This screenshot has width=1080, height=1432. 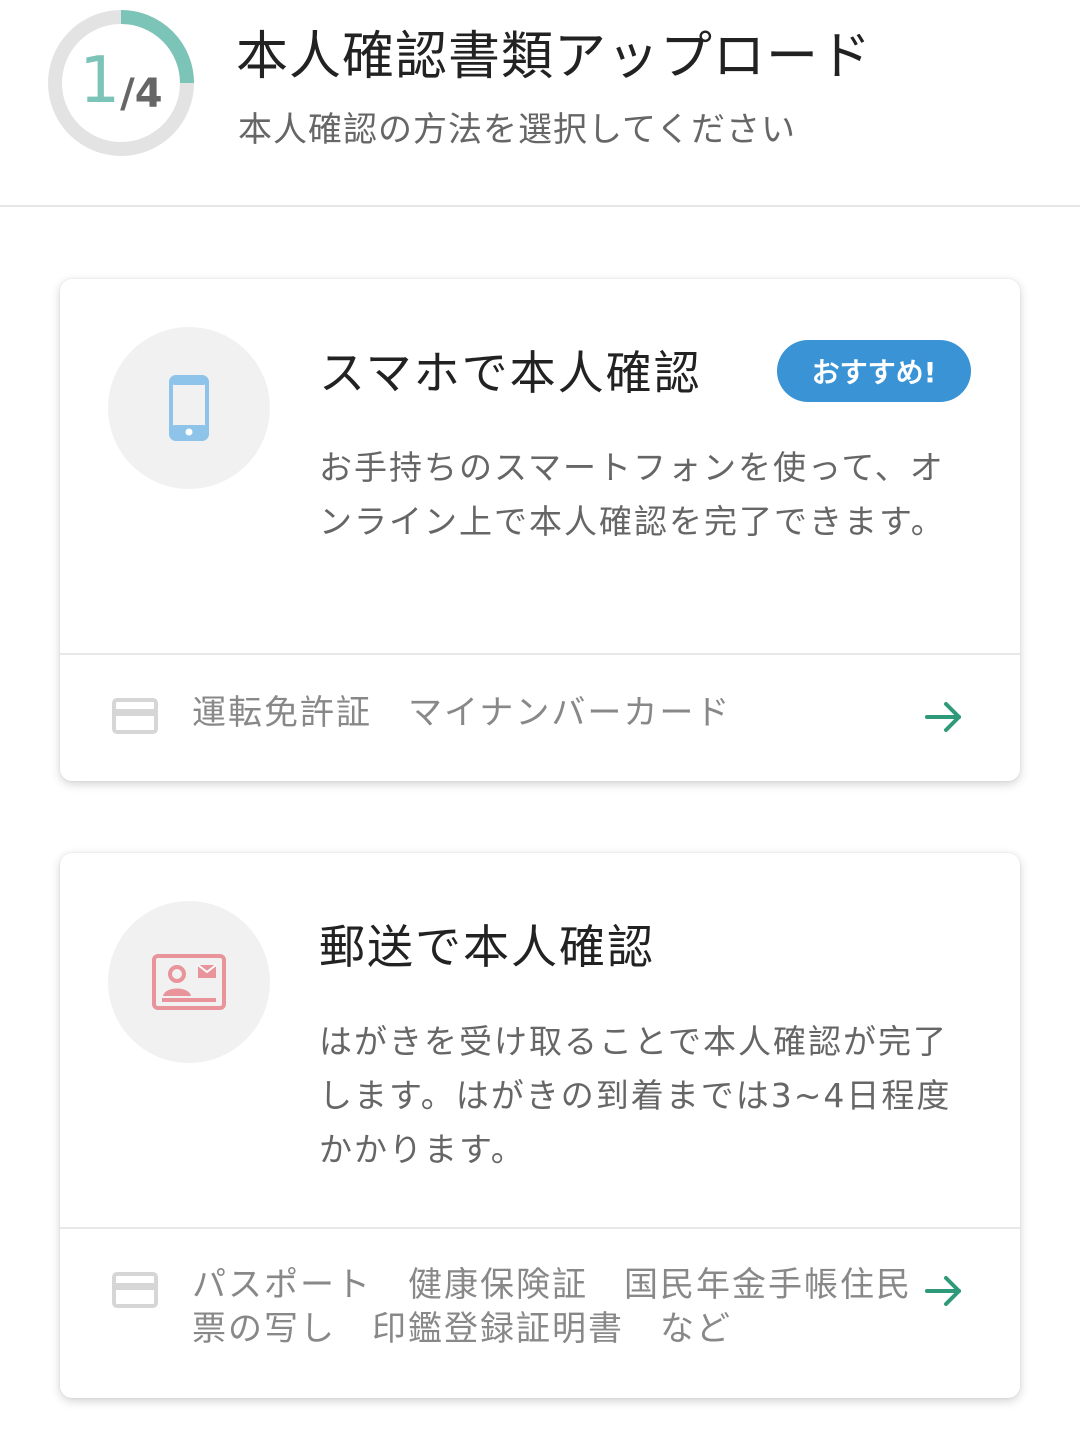 What do you see at coordinates (632, 494) in the screenshot?
I see `option-description: お手持ちのスマートフォンを使って、オンライン上で本人確認を完了できます。` at bounding box center [632, 494].